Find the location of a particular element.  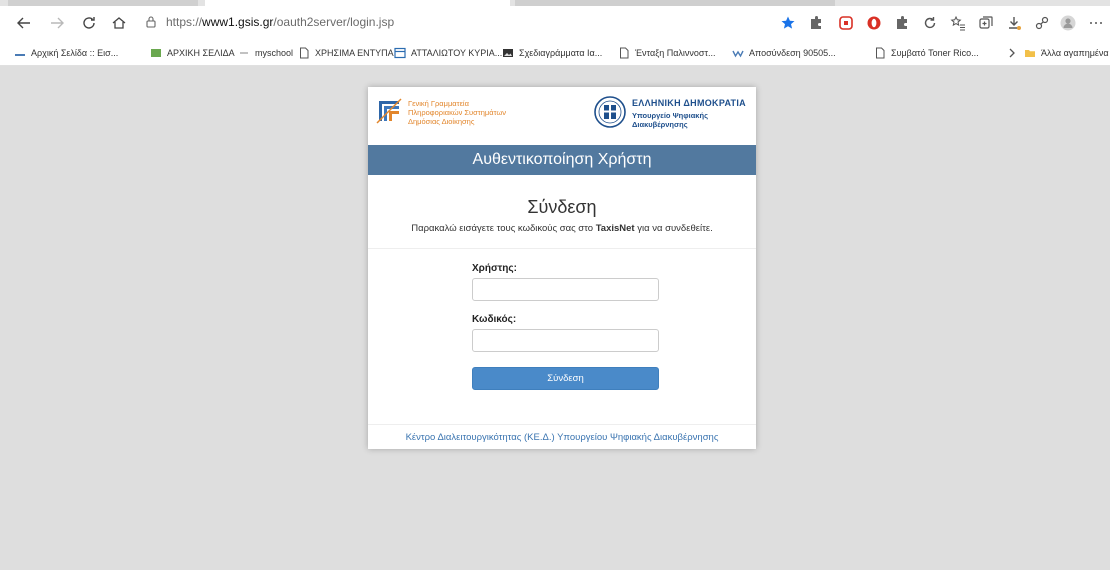

image-icon is located at coordinates (508, 53).